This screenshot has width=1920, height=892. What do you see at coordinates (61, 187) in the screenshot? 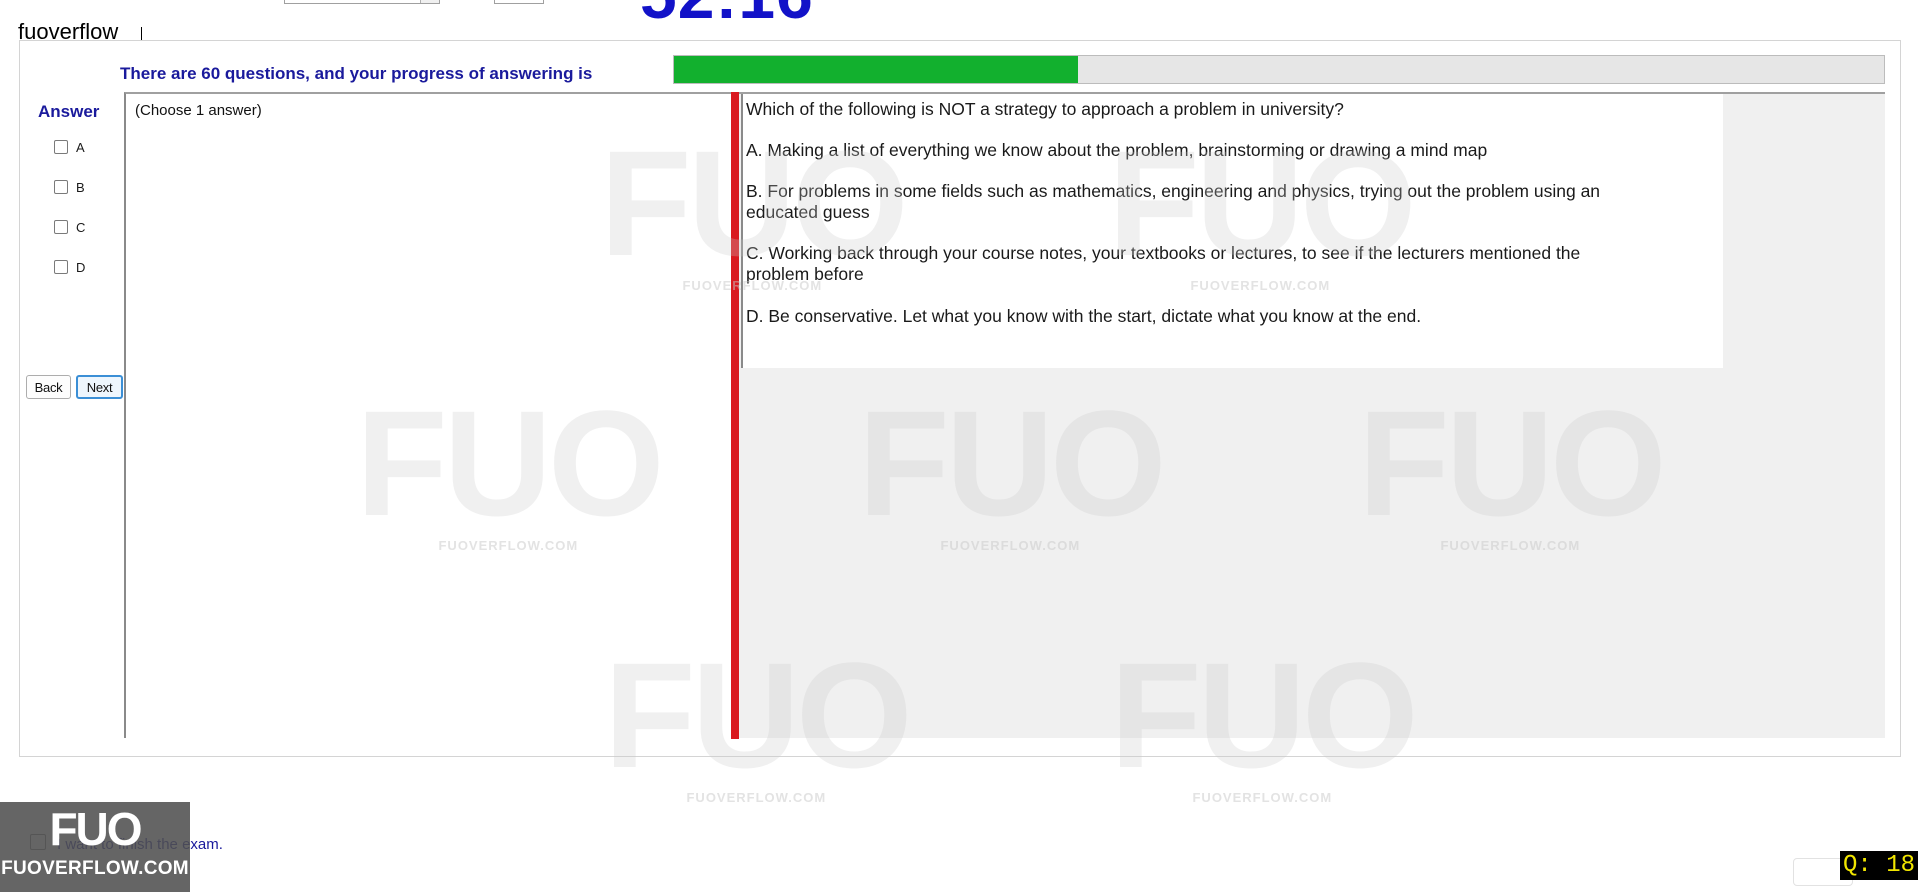
I see `checkbox-b` at bounding box center [61, 187].